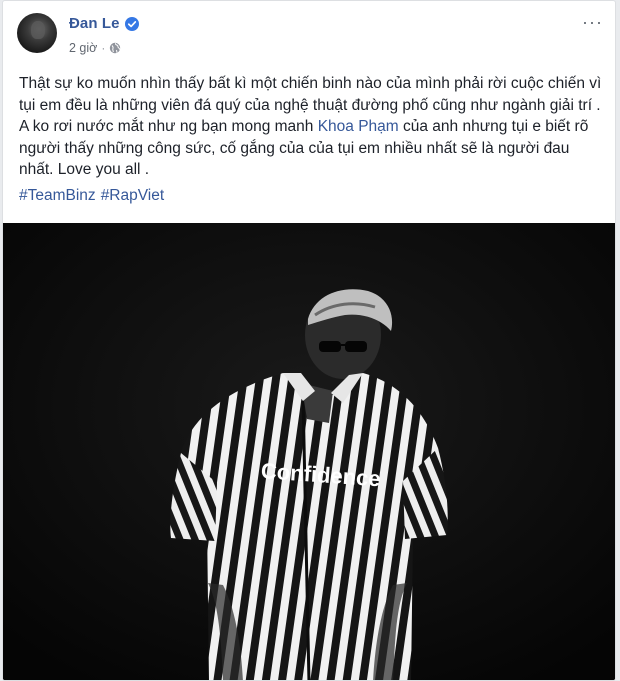 This screenshot has width=620, height=681. Describe the element at coordinates (94, 23) in the screenshot. I see `author-name: Đan Le` at that location.